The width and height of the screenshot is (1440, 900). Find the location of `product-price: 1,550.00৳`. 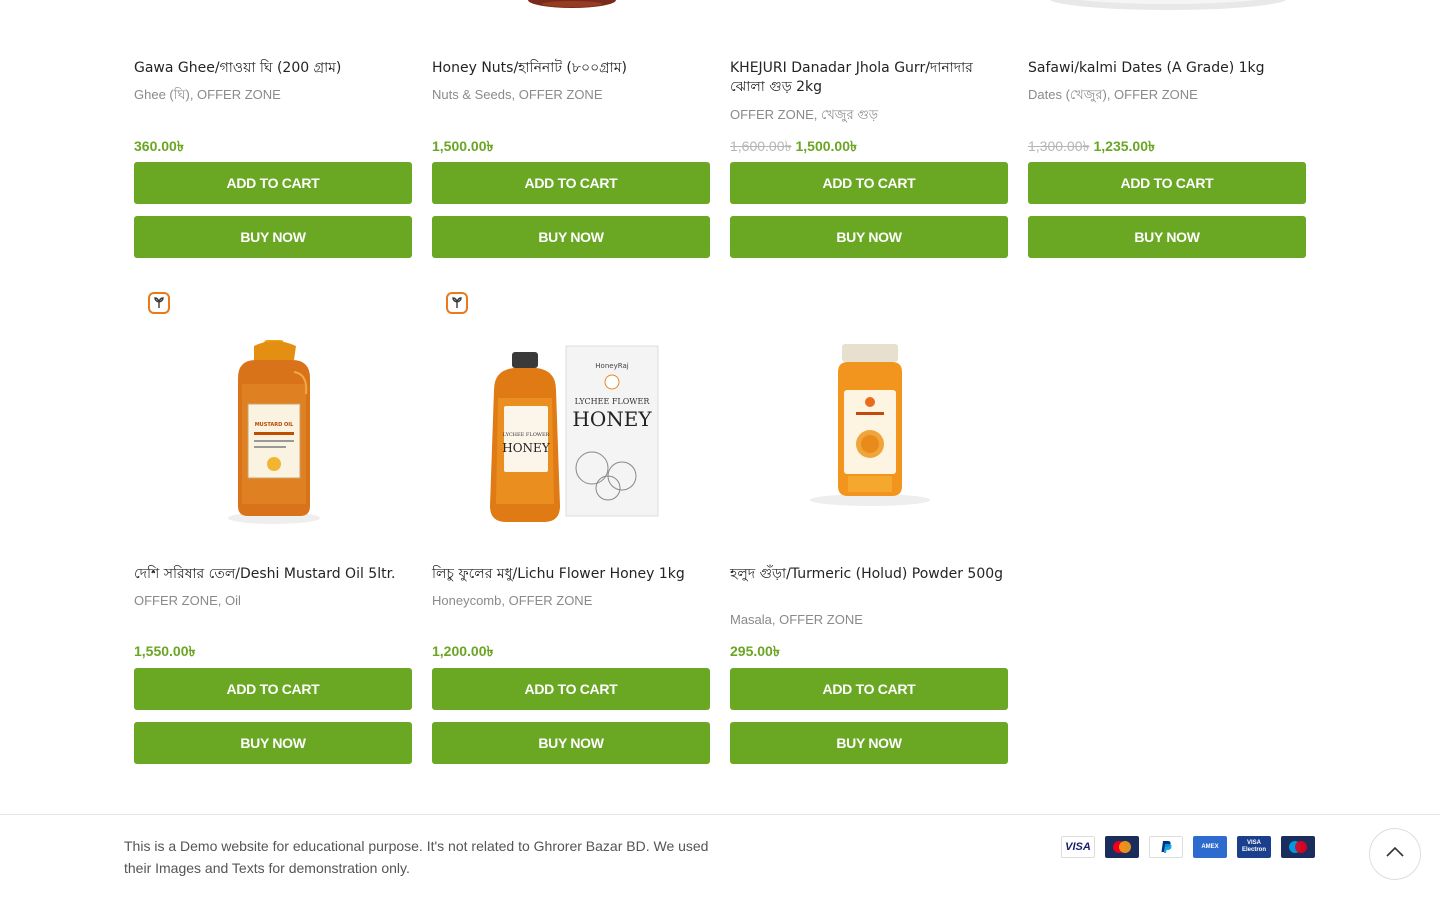

product-price: 1,550.00৳ is located at coordinates (273, 652).